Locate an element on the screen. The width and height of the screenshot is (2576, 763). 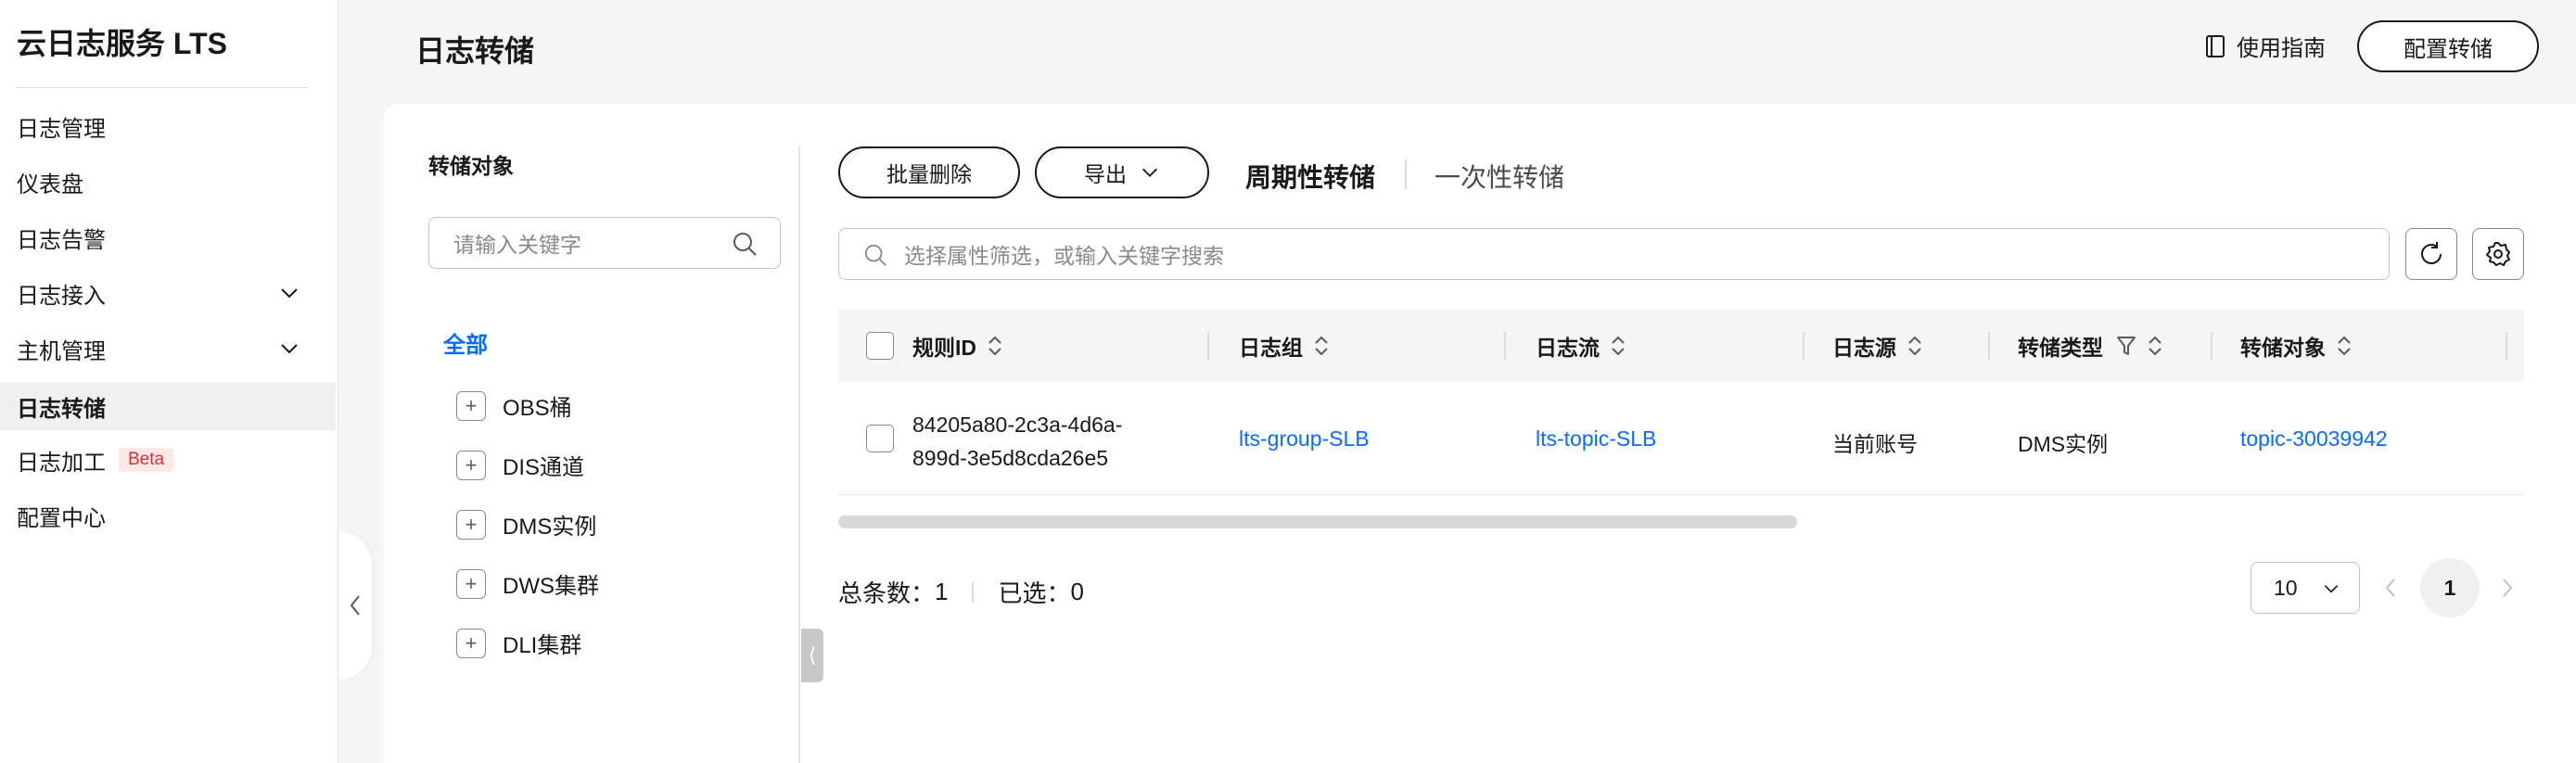
column-rule-id: 规则ID is located at coordinates (935, 346).